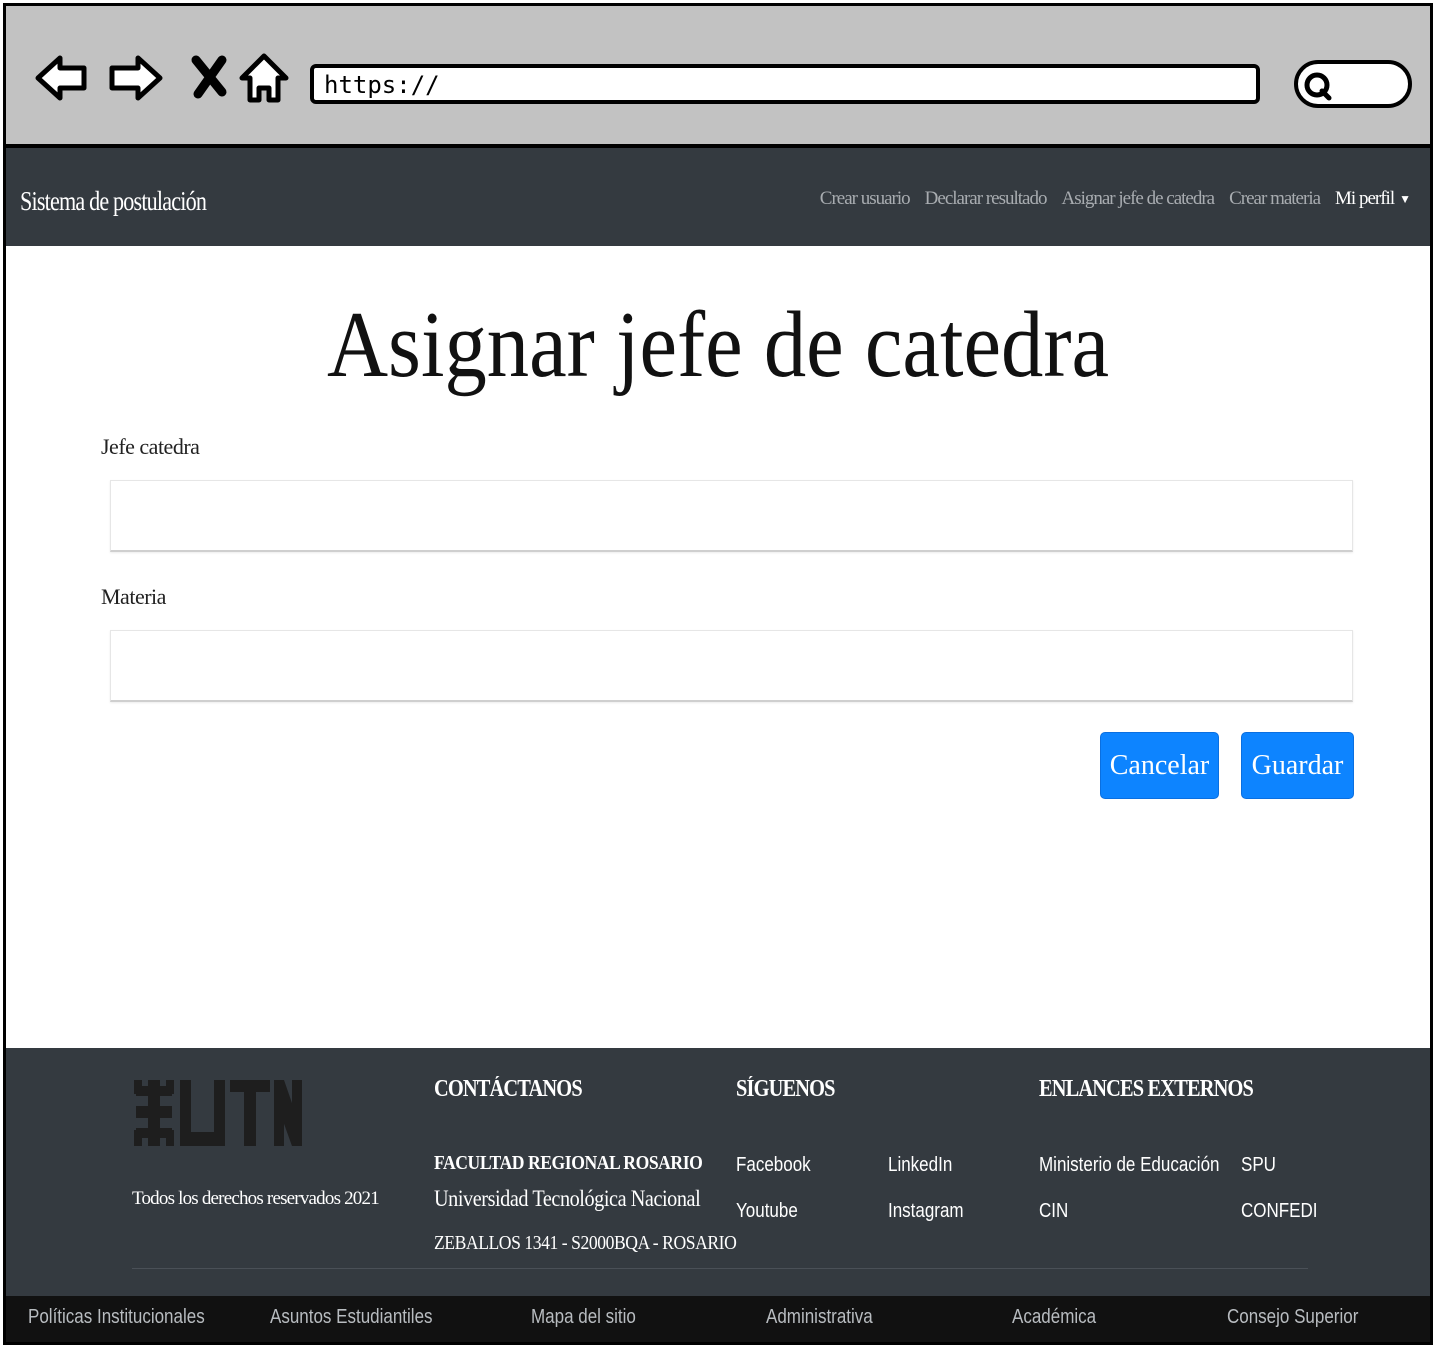  I want to click on materia-input, so click(731, 665).